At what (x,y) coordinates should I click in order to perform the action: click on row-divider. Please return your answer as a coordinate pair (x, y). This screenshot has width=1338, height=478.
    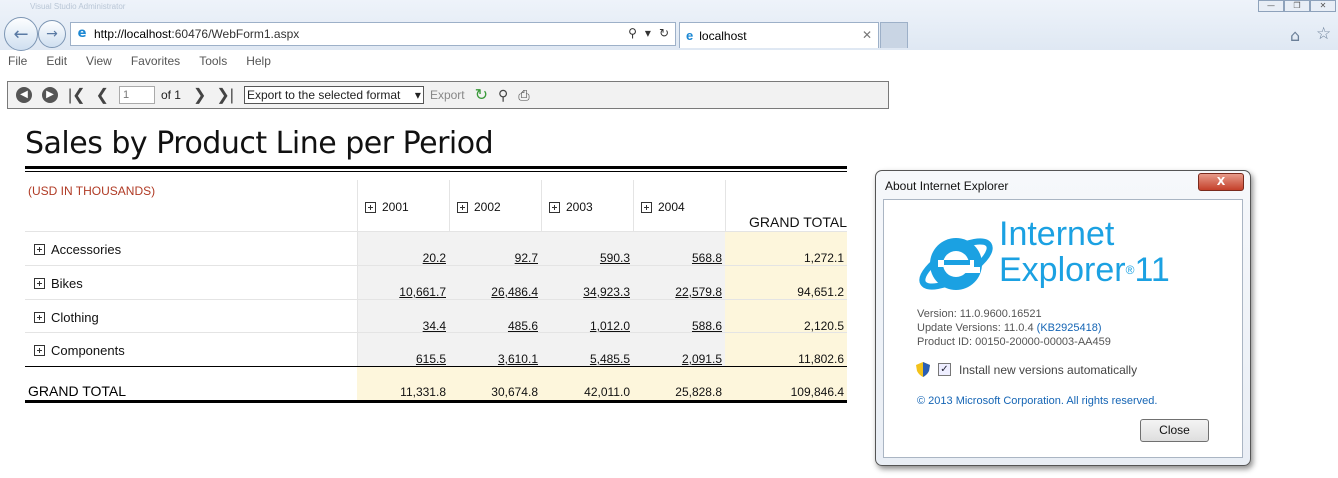
    Looking at the image, I should click on (436, 265).